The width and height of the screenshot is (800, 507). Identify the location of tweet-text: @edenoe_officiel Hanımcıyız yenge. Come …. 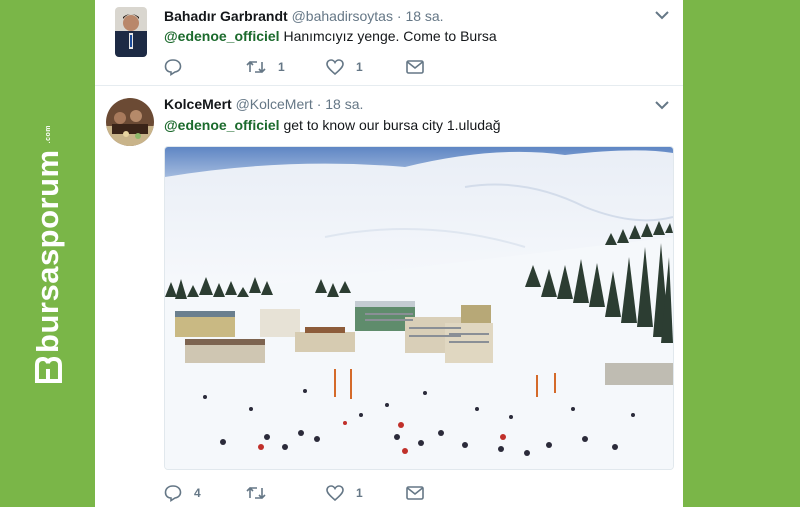
(330, 36).